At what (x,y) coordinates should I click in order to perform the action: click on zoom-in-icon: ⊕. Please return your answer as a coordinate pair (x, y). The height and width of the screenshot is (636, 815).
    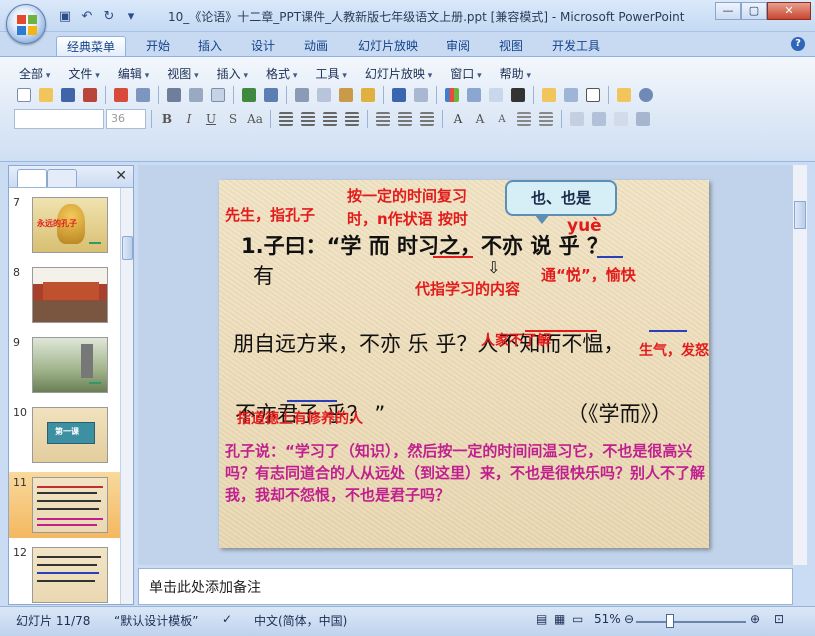
    Looking at the image, I should click on (755, 619).